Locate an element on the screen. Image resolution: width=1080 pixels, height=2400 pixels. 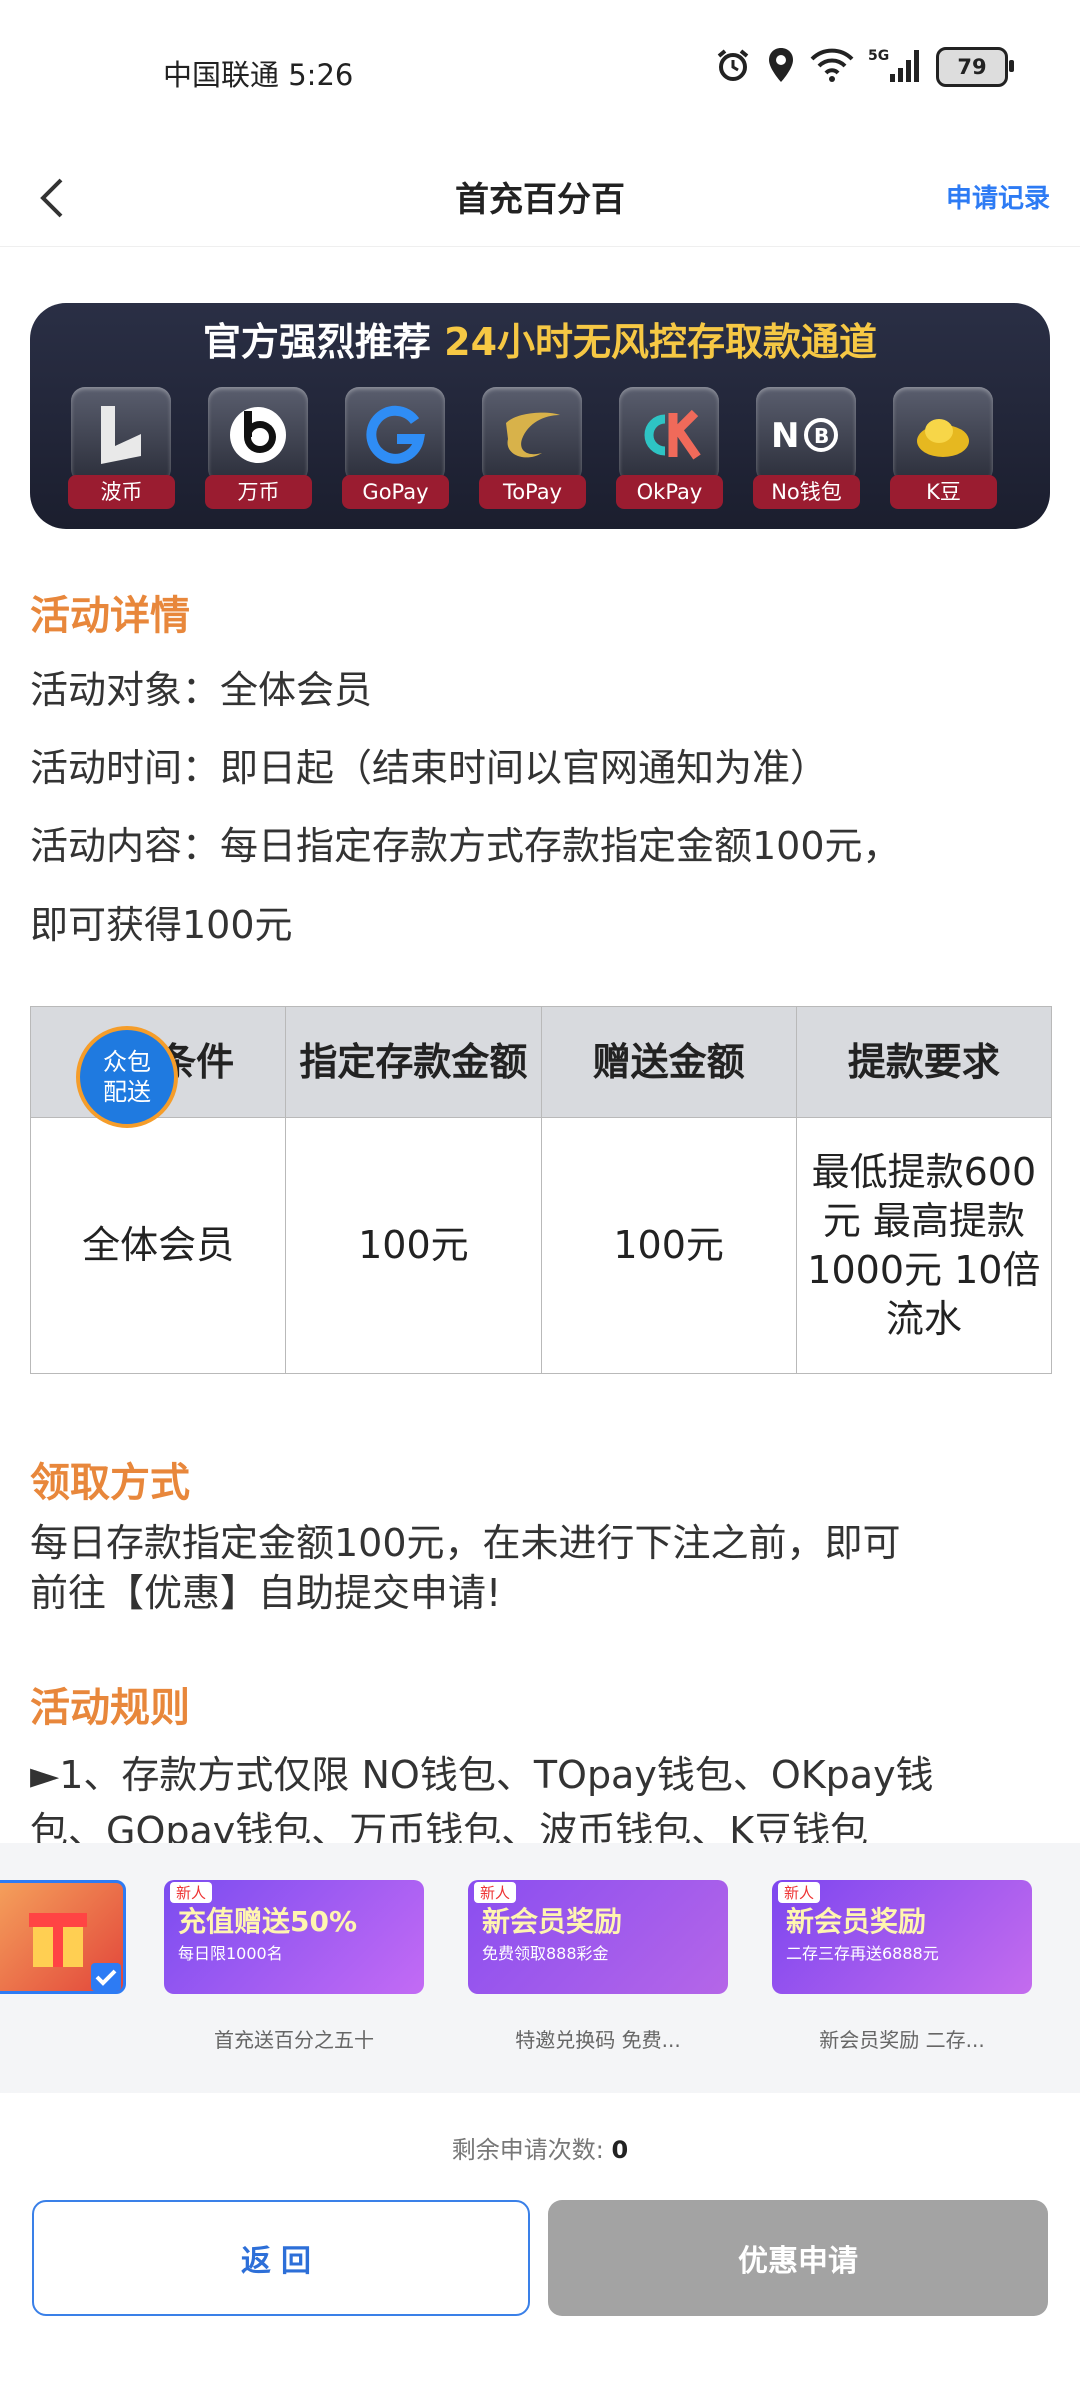
wifi-icon is located at coordinates (832, 67).